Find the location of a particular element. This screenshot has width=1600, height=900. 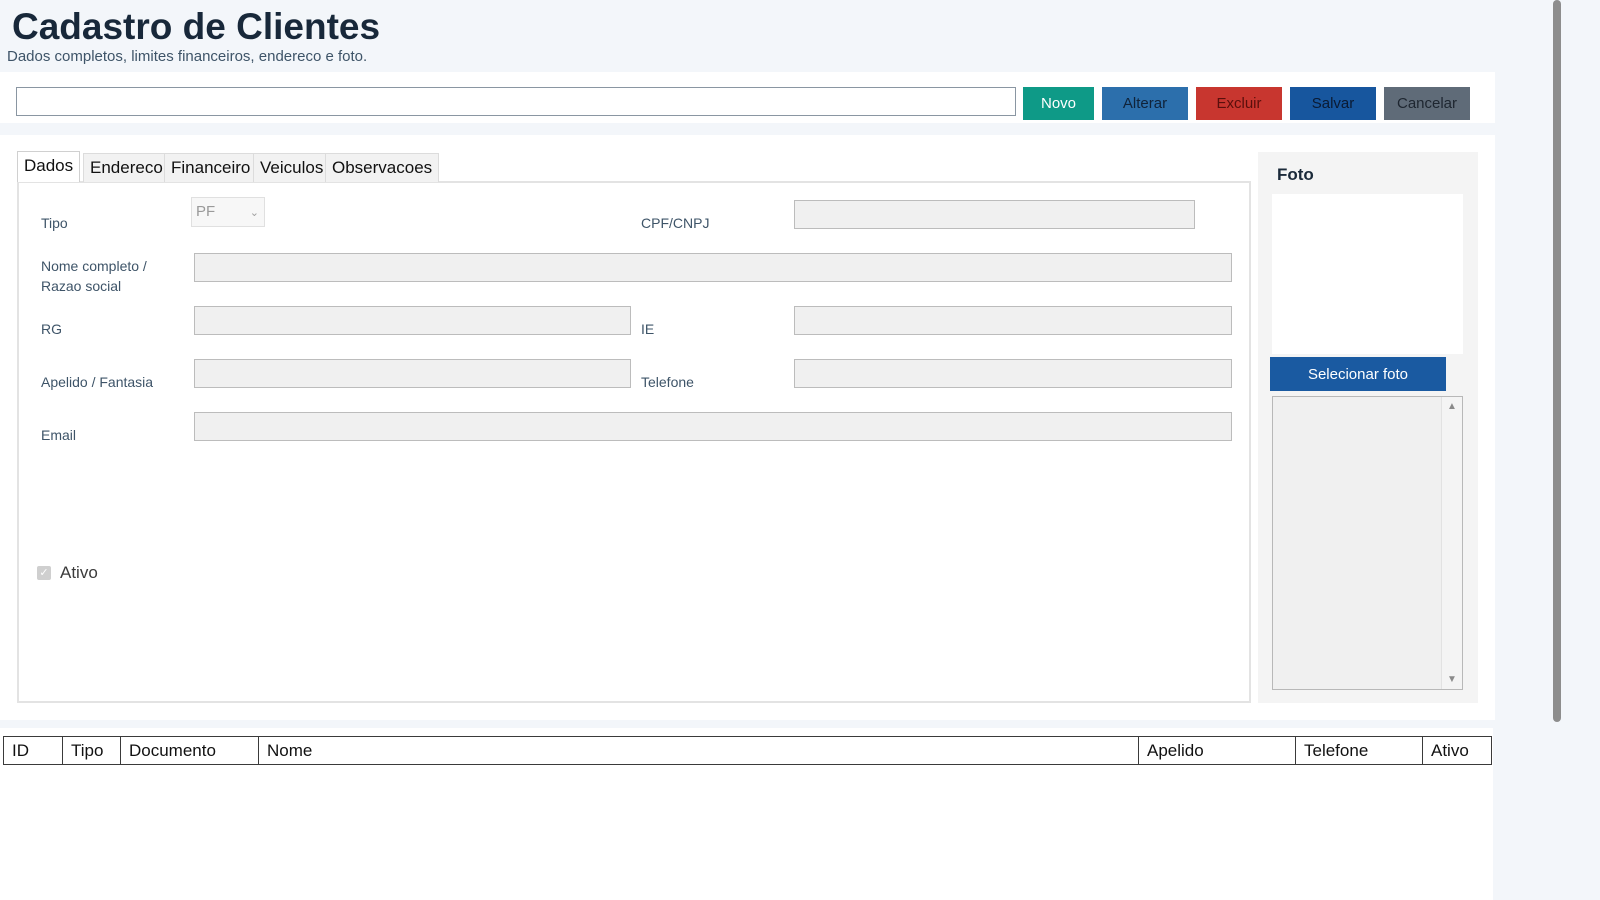

column-header-documento: Documento is located at coordinates (190, 750).